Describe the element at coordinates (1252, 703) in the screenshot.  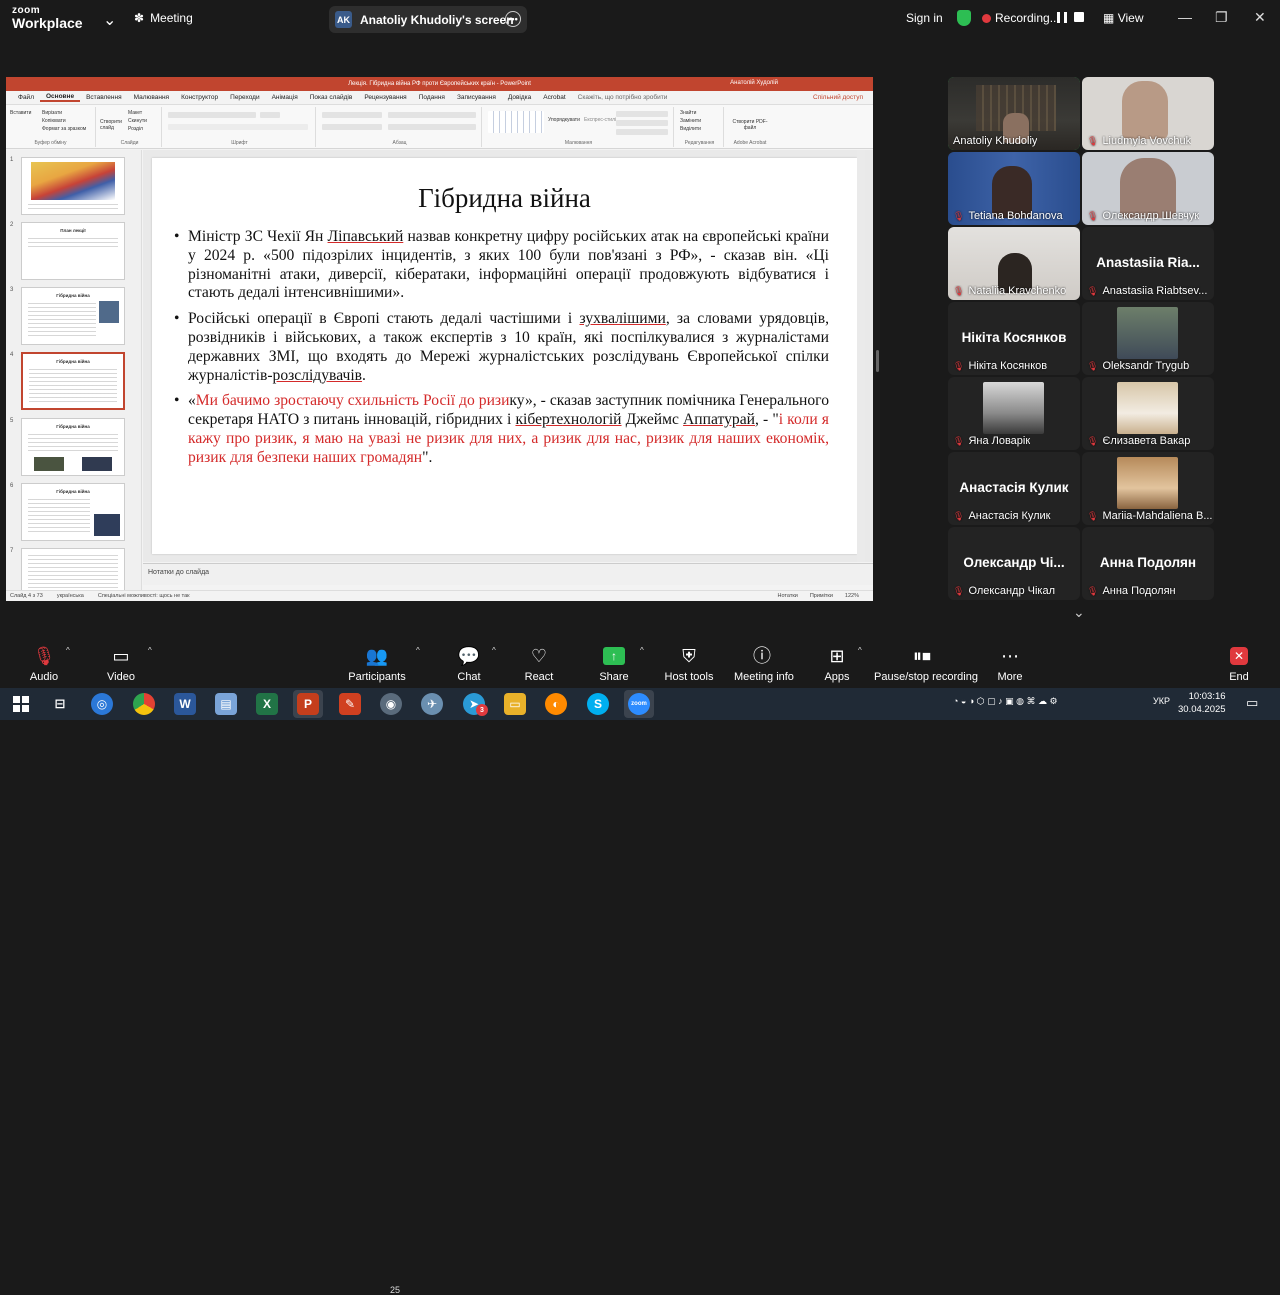
I see `notifications-icon: ▭` at that location.